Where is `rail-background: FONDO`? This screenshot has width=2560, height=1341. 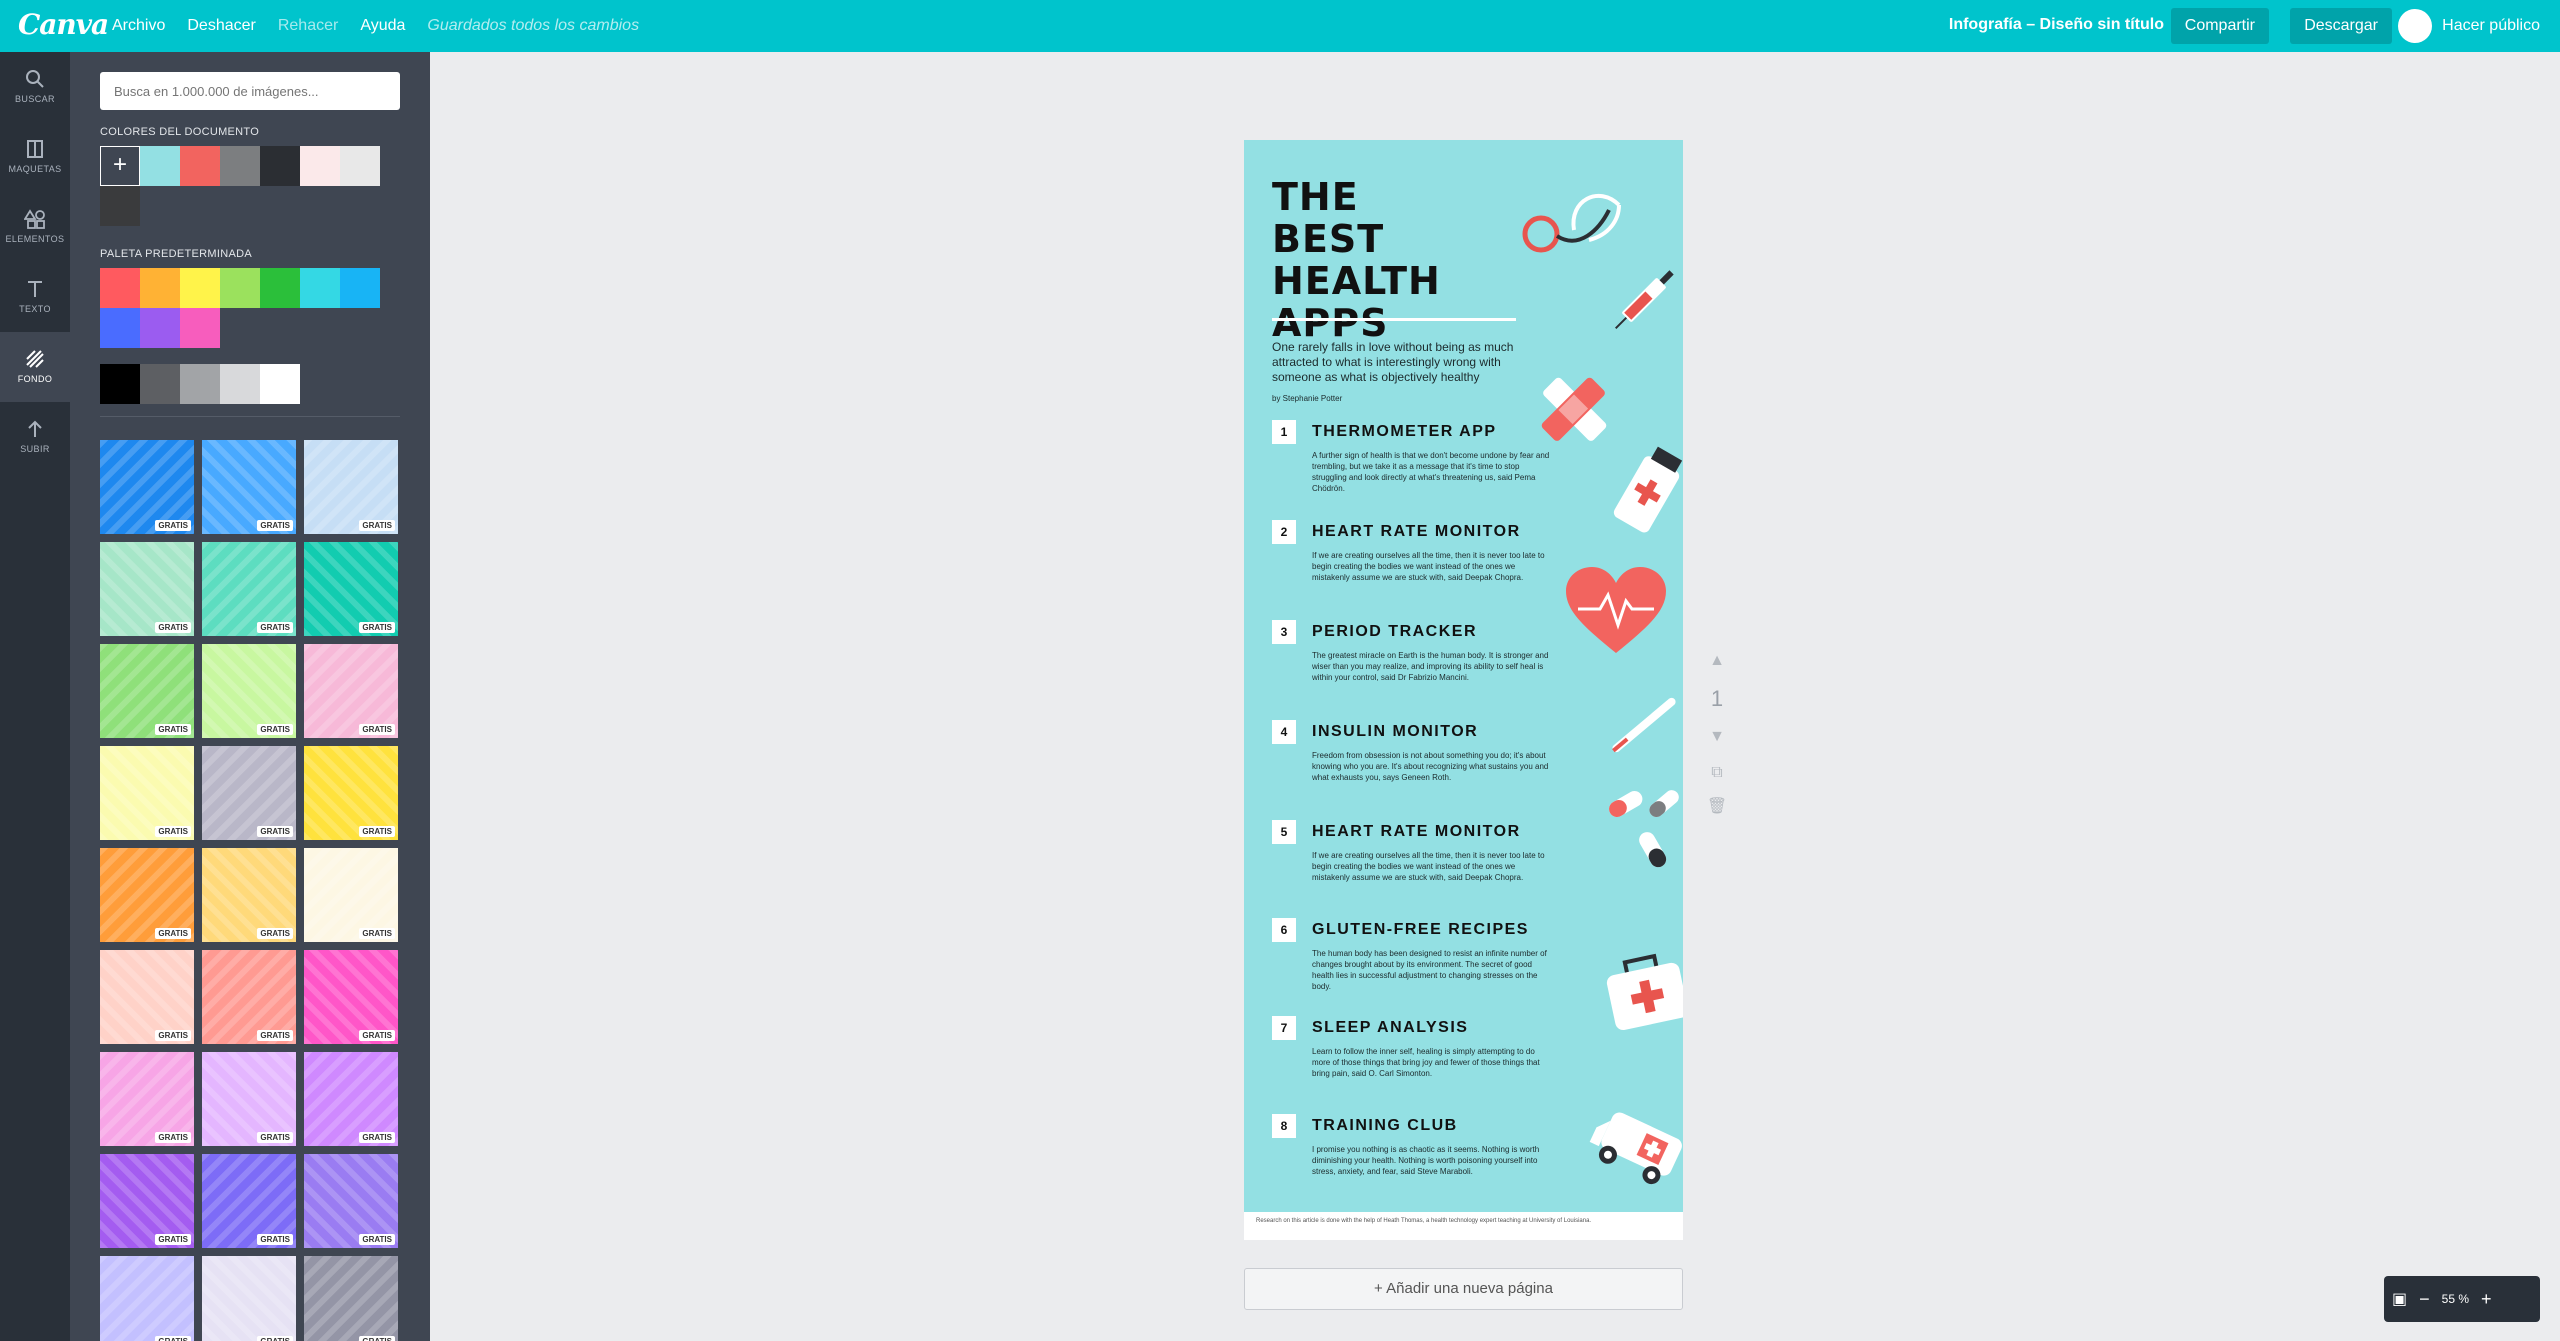 rail-background: FONDO is located at coordinates (35, 367).